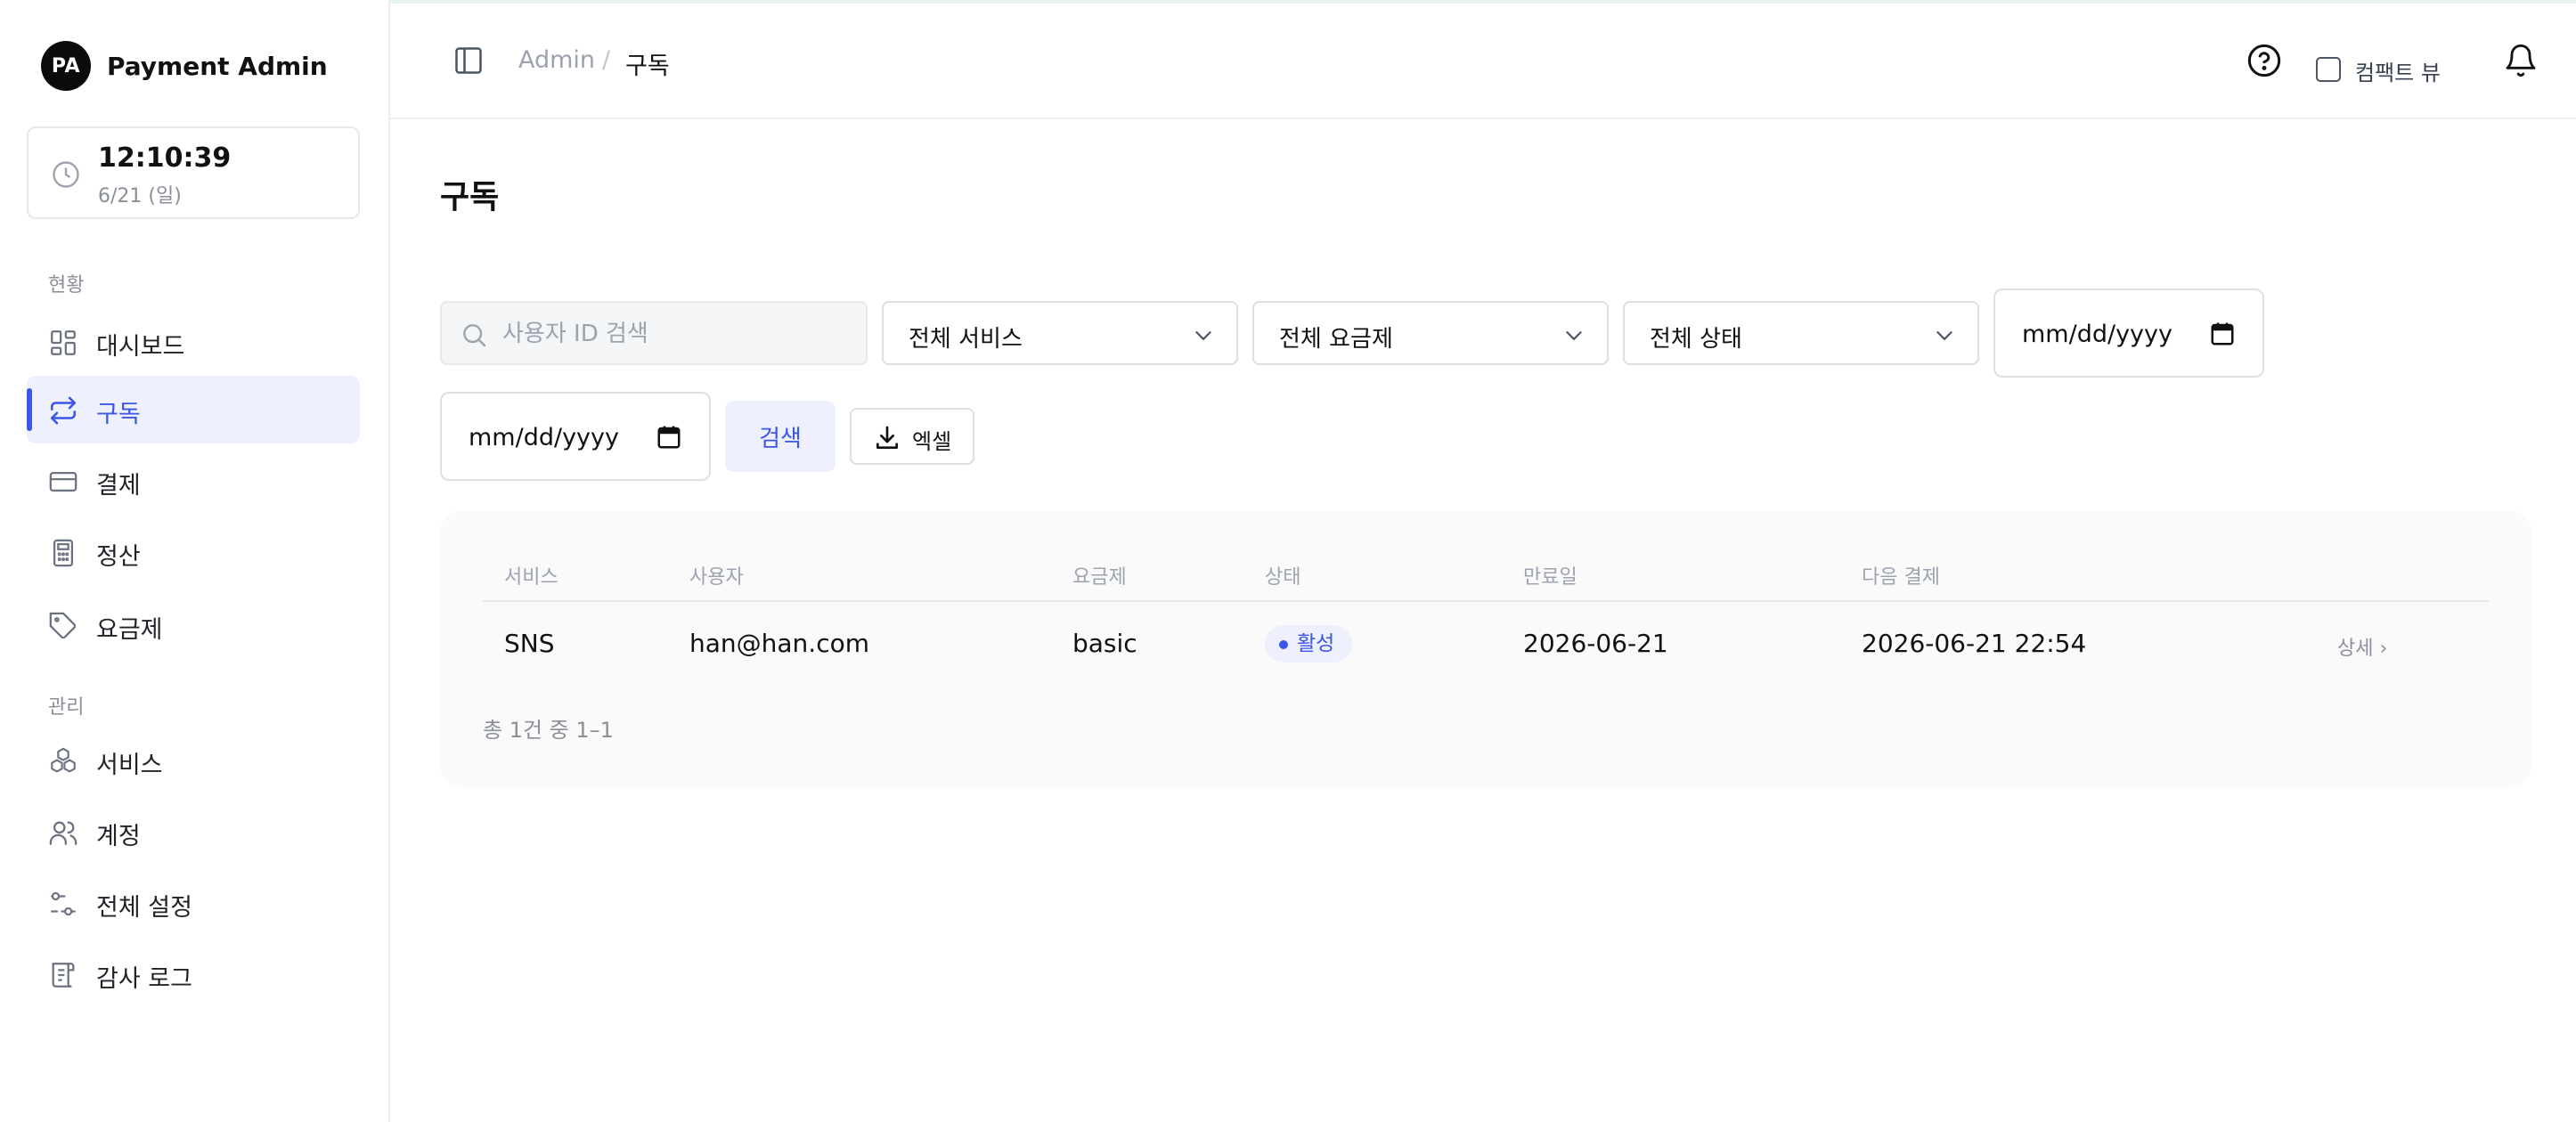 Image resolution: width=2576 pixels, height=1122 pixels. Describe the element at coordinates (64, 975) in the screenshot. I see `scroll-icon` at that location.